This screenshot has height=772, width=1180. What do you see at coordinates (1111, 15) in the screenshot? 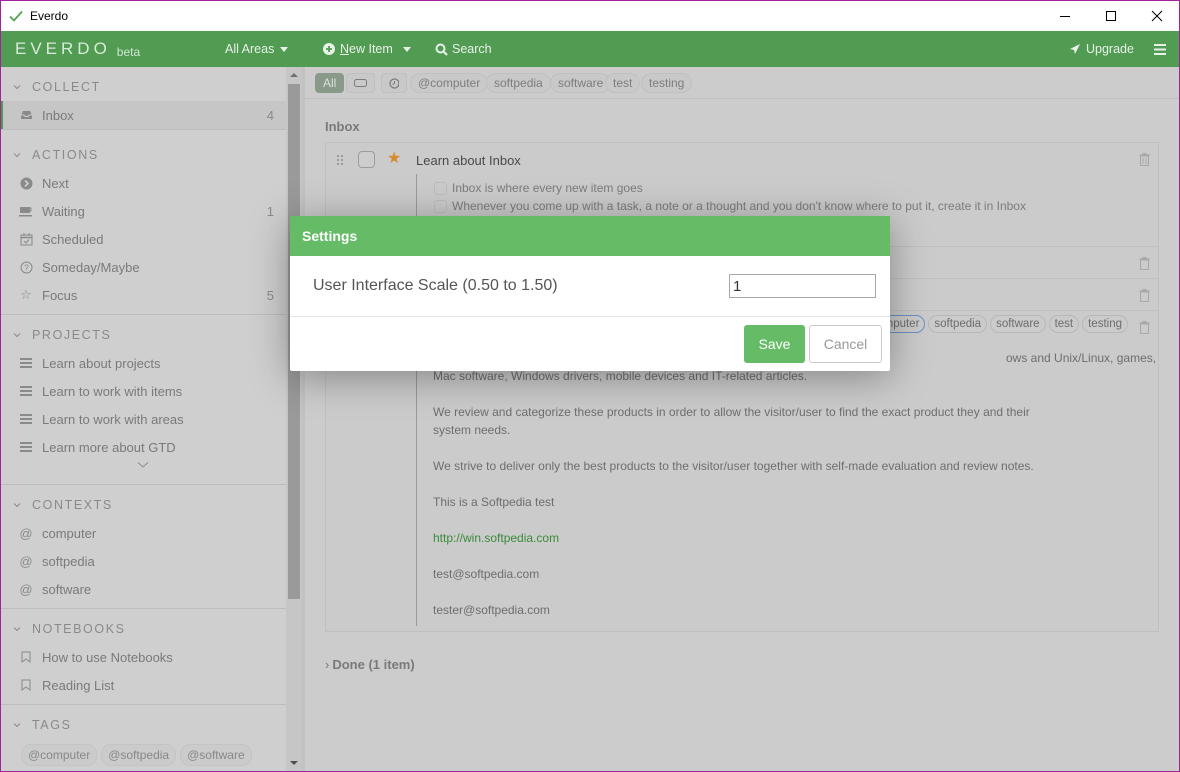
I see `maximize-button` at bounding box center [1111, 15].